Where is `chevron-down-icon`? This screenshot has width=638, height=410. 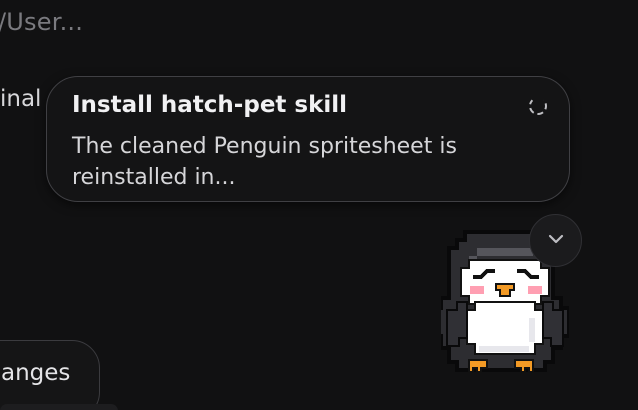 chevron-down-icon is located at coordinates (556, 239).